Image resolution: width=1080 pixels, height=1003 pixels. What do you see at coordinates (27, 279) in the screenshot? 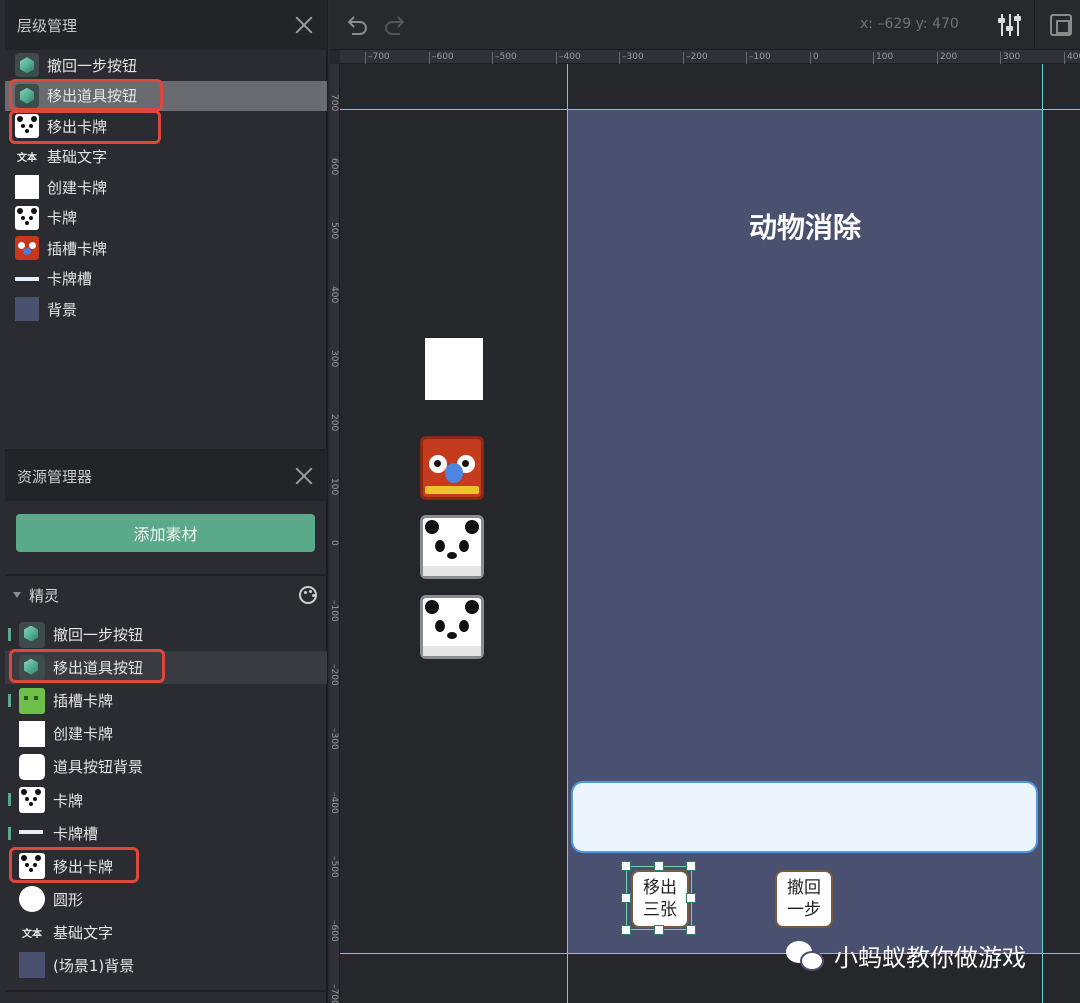
I see `slot-bar-icon` at bounding box center [27, 279].